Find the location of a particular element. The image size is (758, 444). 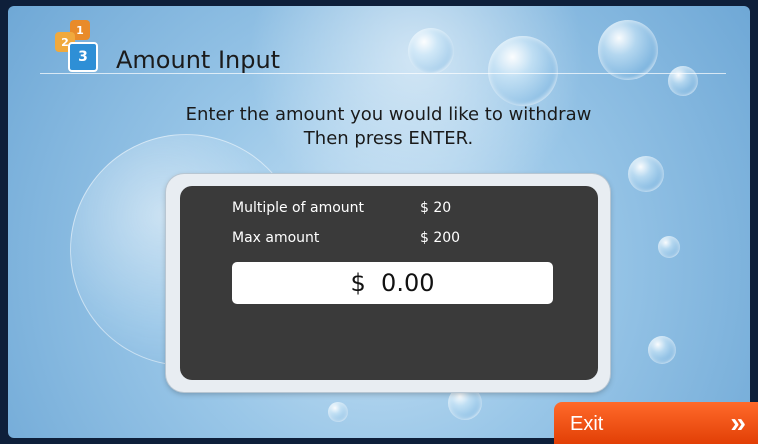

instruction-line-2: Then press ENTER. is located at coordinates (388, 138).